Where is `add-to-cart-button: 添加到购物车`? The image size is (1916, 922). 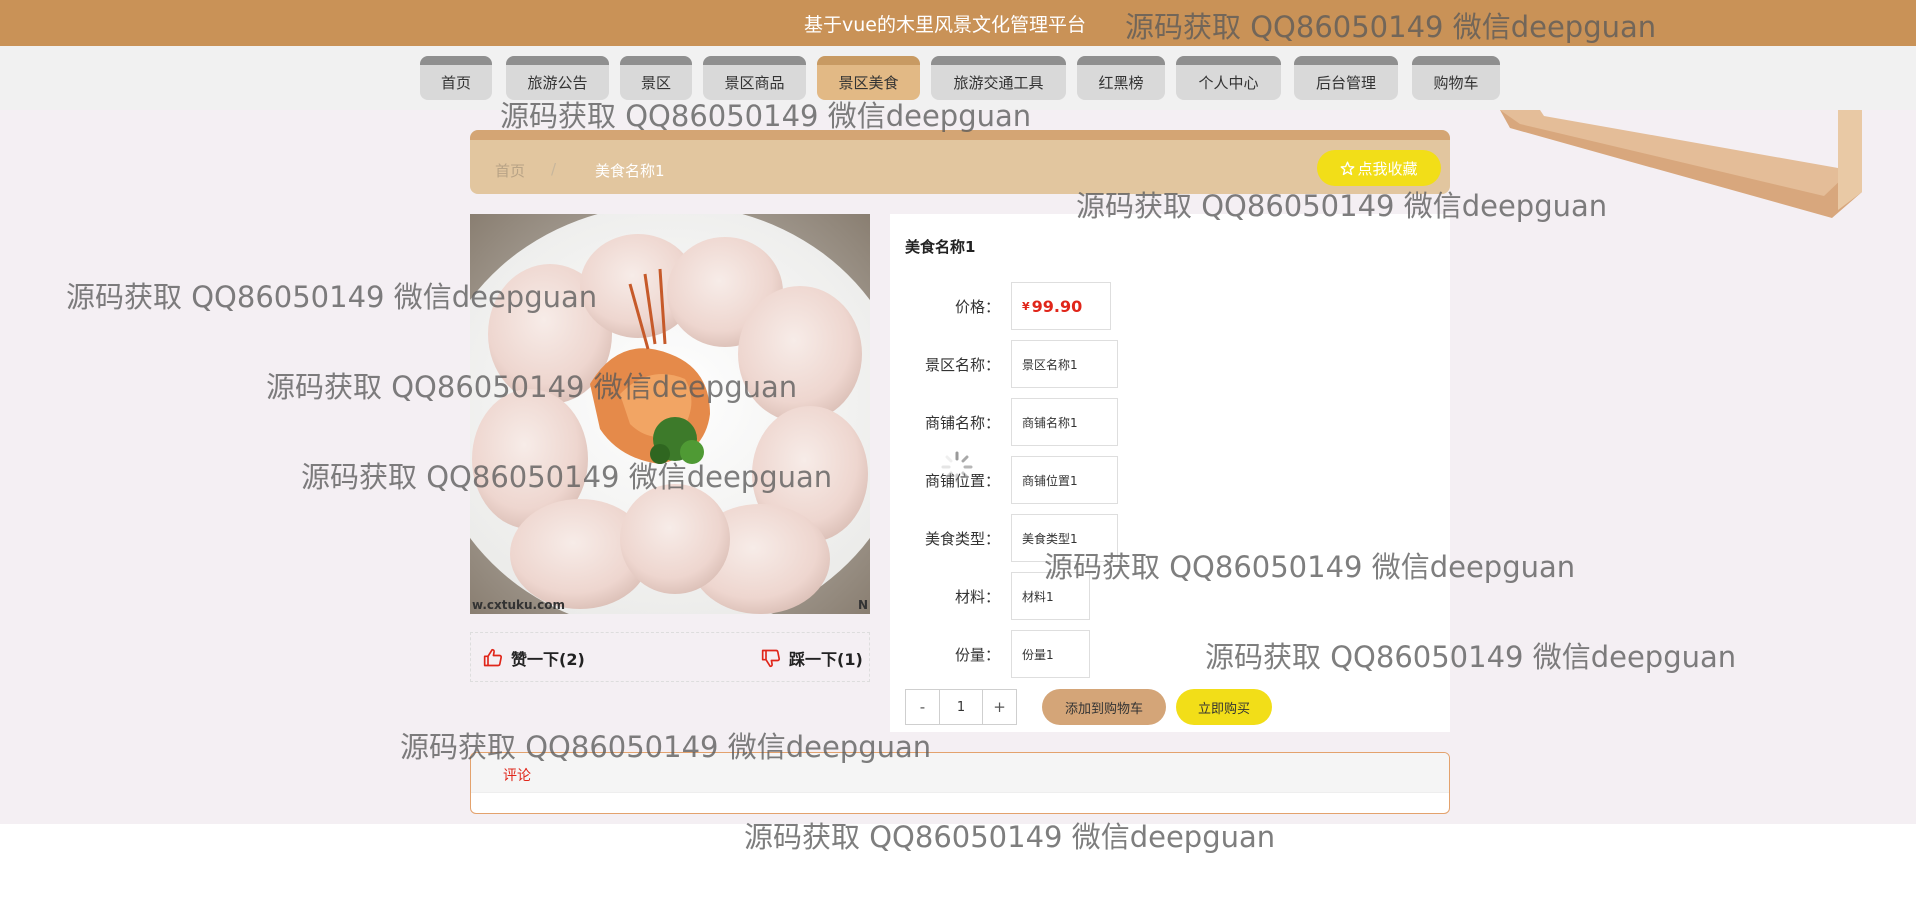
add-to-cart-button: 添加到购物车 is located at coordinates (1104, 707).